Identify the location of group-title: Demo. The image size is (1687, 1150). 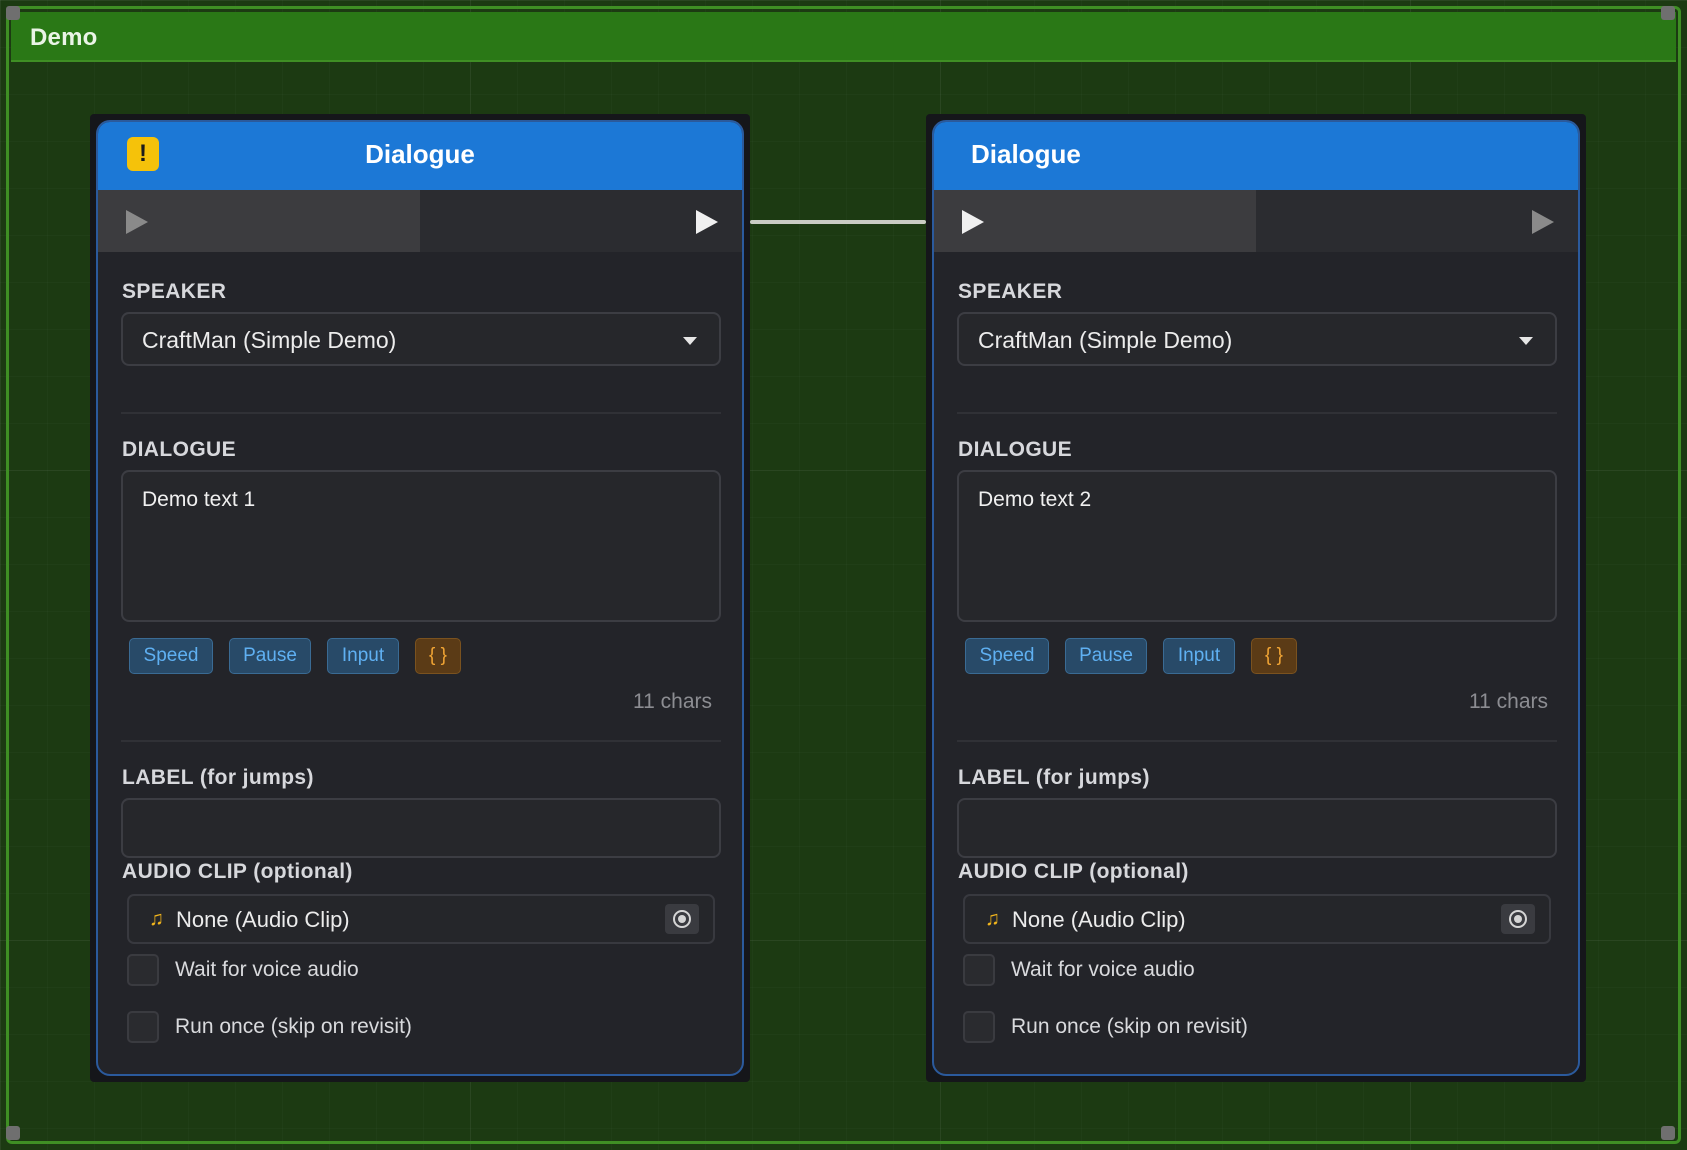
(63, 38).